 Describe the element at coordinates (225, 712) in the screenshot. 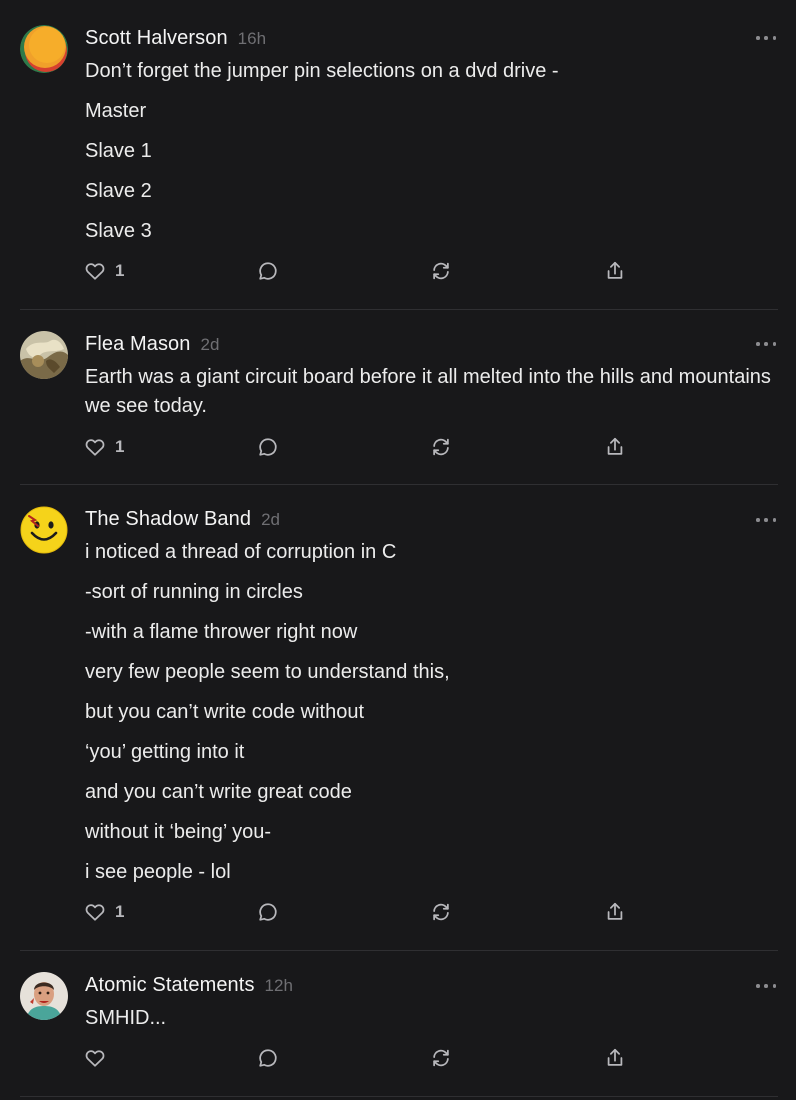

I see `post-text-line: but you can’t write code without` at that location.